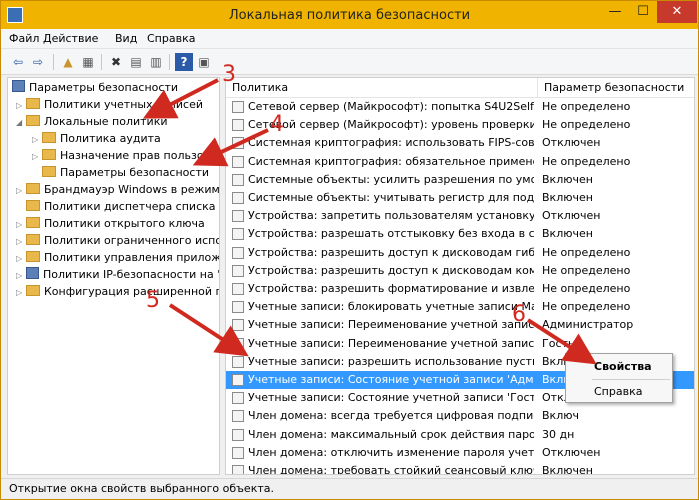  Describe the element at coordinates (619, 367) in the screenshot. I see `context-menu-properties: Свойства` at that location.